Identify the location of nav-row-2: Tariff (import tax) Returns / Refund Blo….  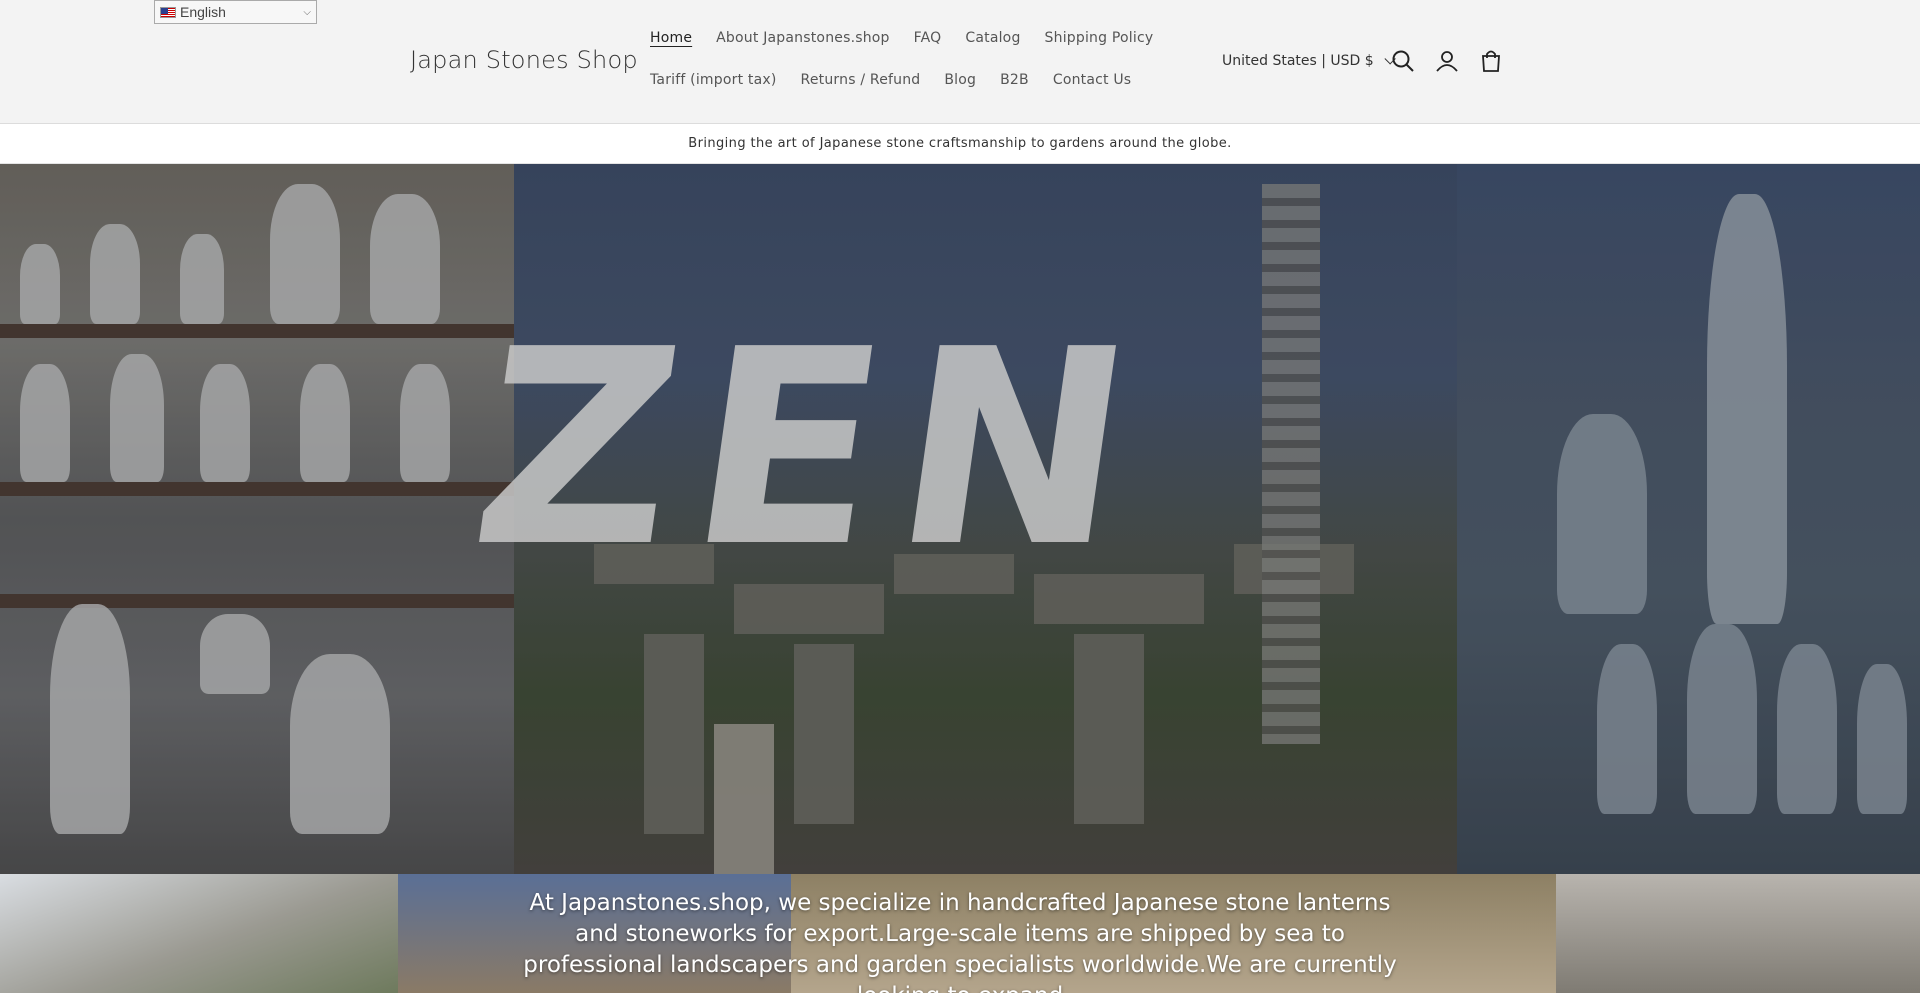
(930, 83).